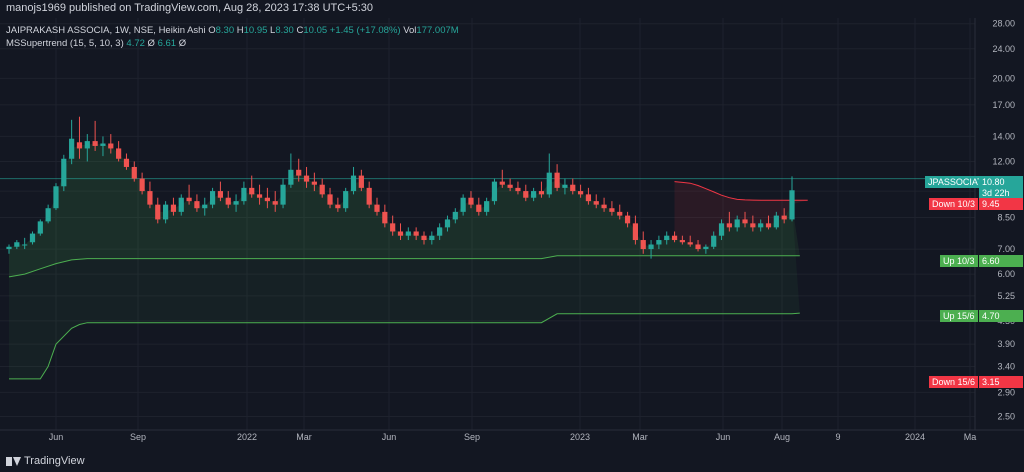  Describe the element at coordinates (315, 30) in the screenshot. I see `legend-close: 10.05` at that location.